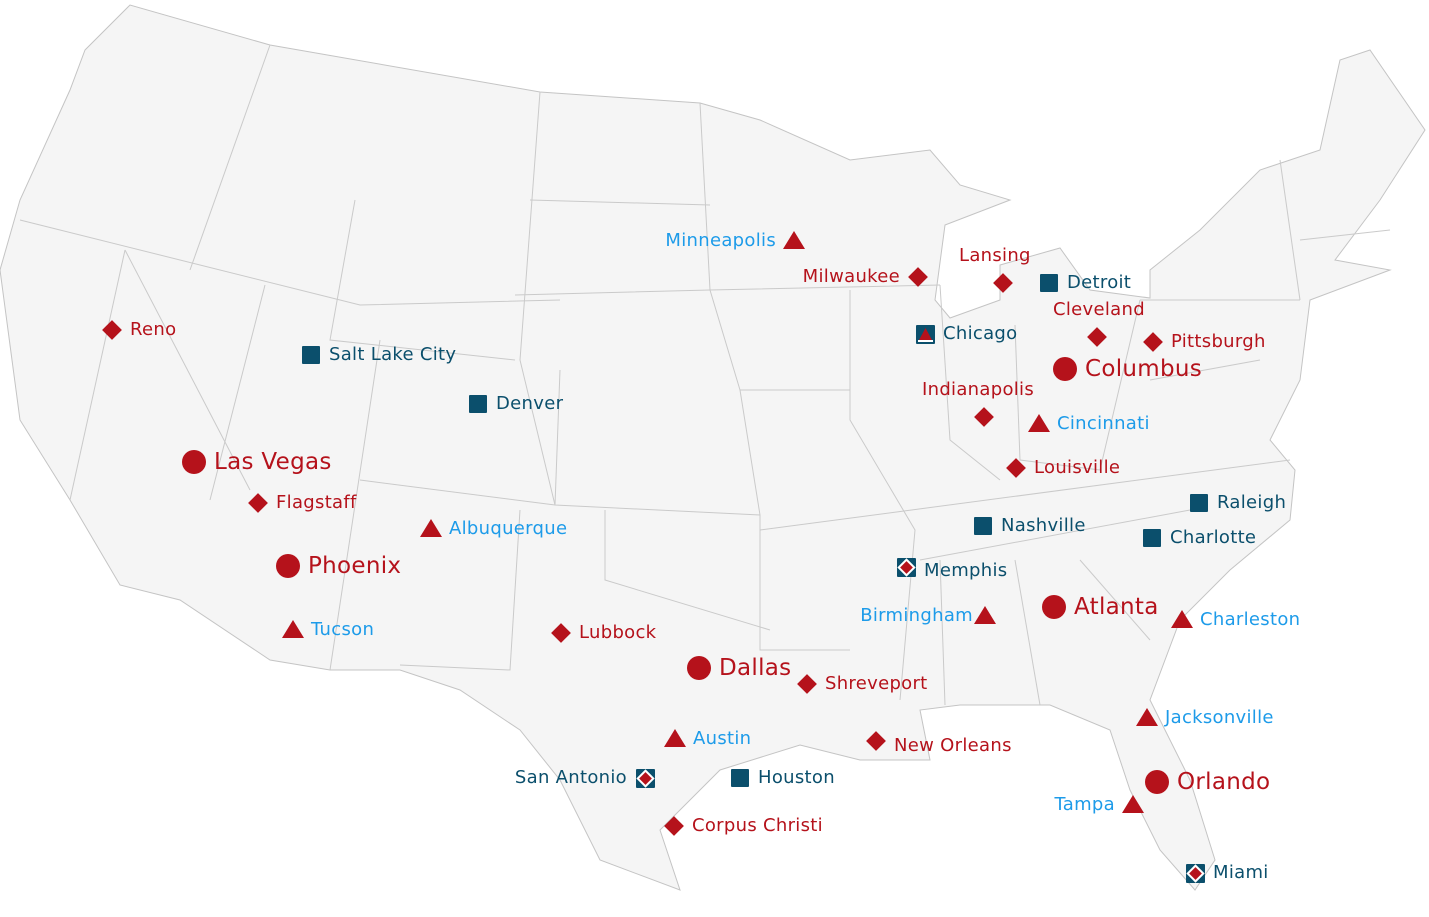 Image resolution: width=1429 pixels, height=917 pixels. Describe the element at coordinates (354, 566) in the screenshot. I see `city-label: Phoenix` at that location.